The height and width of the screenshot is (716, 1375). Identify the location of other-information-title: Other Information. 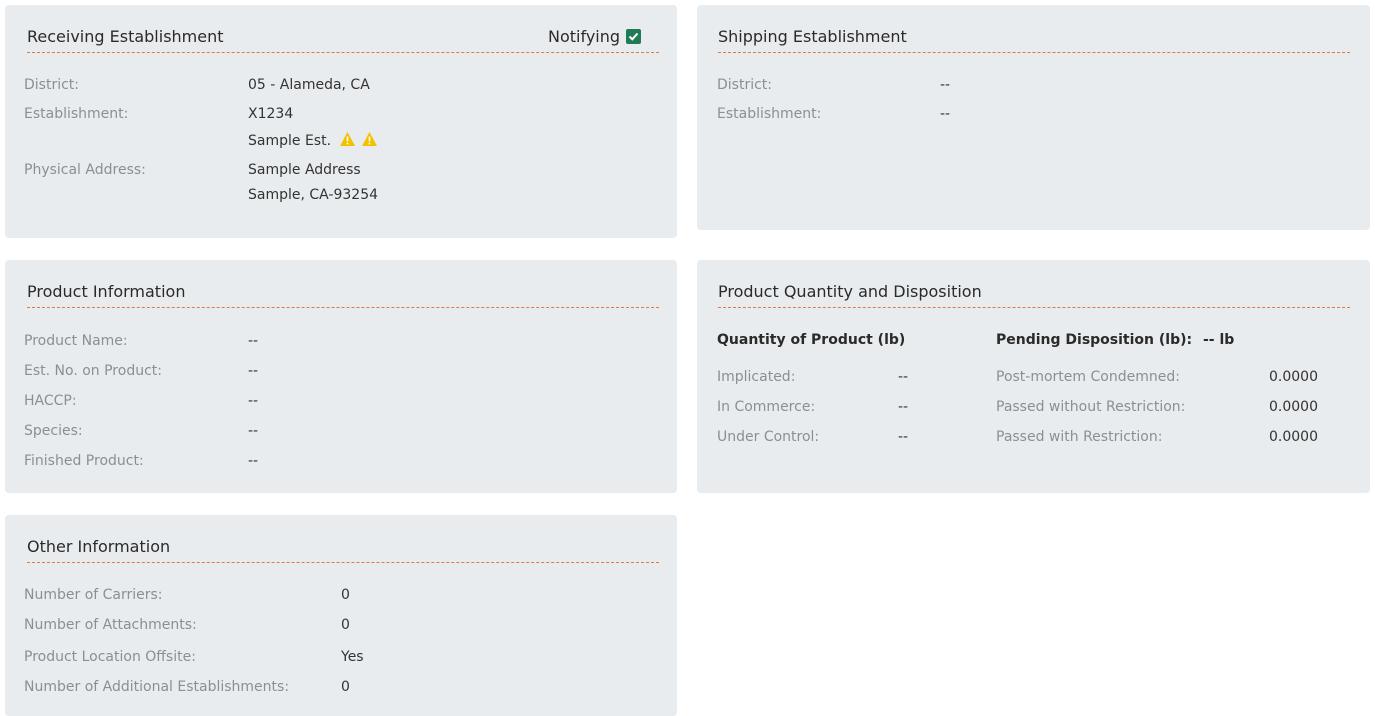
(99, 546).